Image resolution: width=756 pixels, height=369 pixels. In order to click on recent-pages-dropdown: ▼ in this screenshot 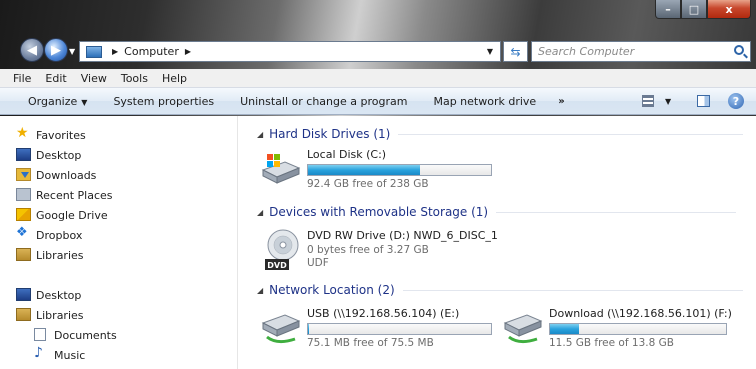, I will do `click(72, 51)`.